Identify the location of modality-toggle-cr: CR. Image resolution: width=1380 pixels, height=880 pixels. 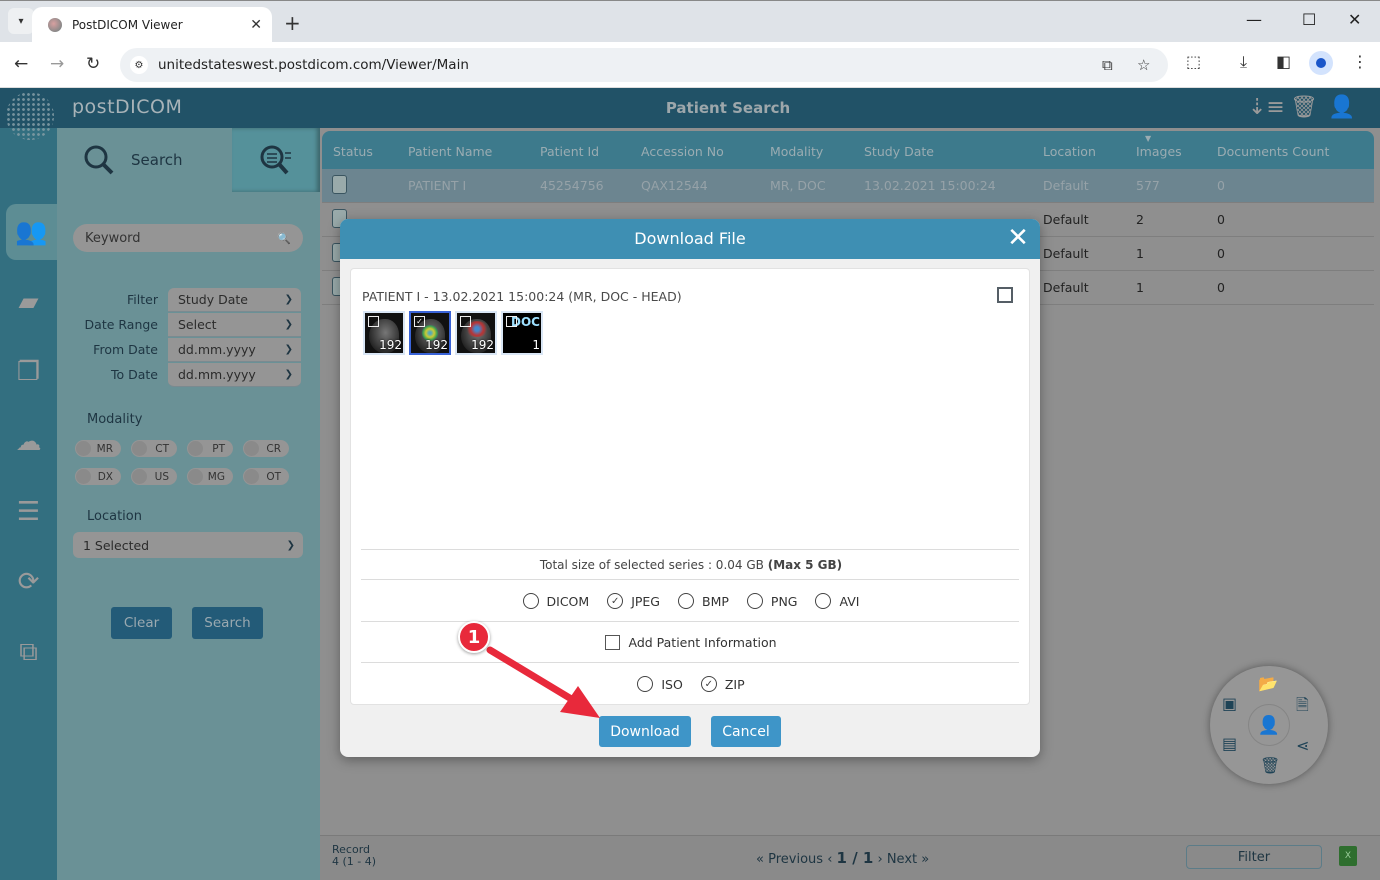
(266, 448).